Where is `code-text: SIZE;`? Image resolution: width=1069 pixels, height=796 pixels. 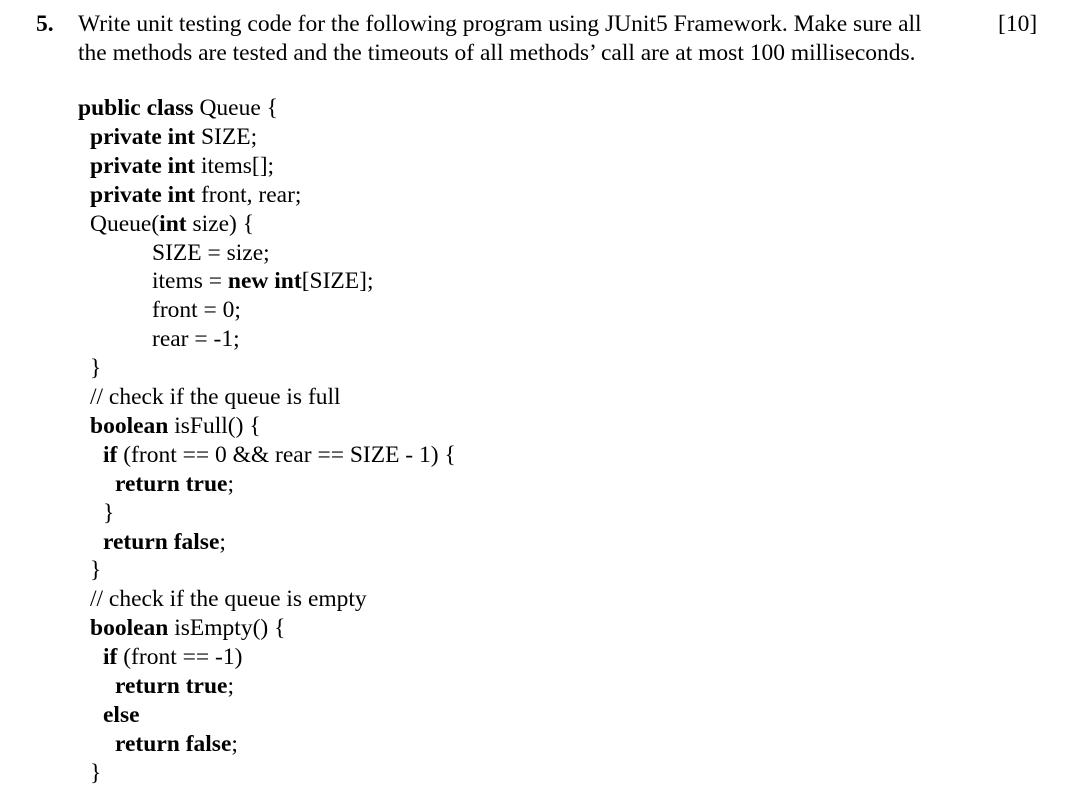 code-text: SIZE; is located at coordinates (226, 136).